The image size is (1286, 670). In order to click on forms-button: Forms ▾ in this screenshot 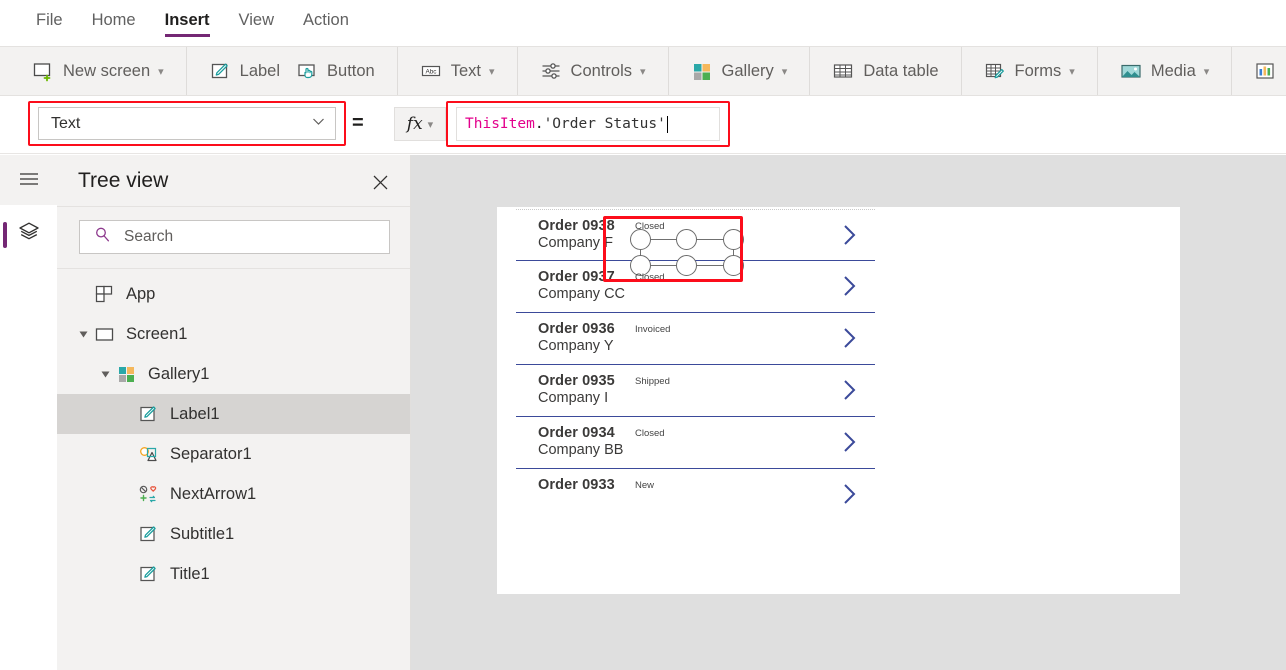, I will do `click(1029, 71)`.